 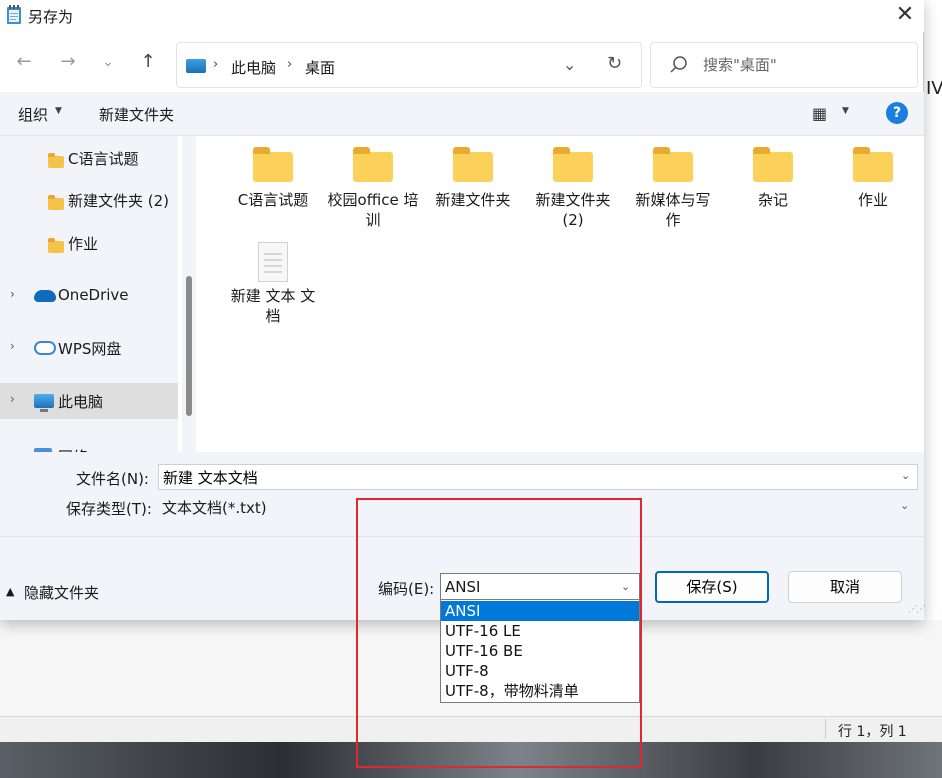 What do you see at coordinates (33, 114) in the screenshot?
I see `organize-menu: 组织` at bounding box center [33, 114].